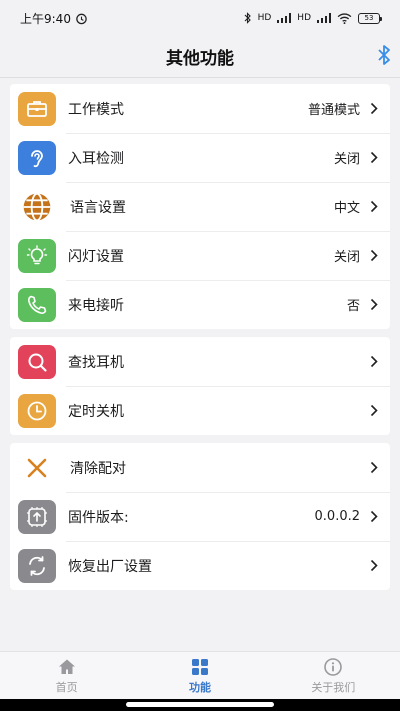  What do you see at coordinates (200, 304) in the screenshot?
I see `row-call-answer: 来电接听 否` at bounding box center [200, 304].